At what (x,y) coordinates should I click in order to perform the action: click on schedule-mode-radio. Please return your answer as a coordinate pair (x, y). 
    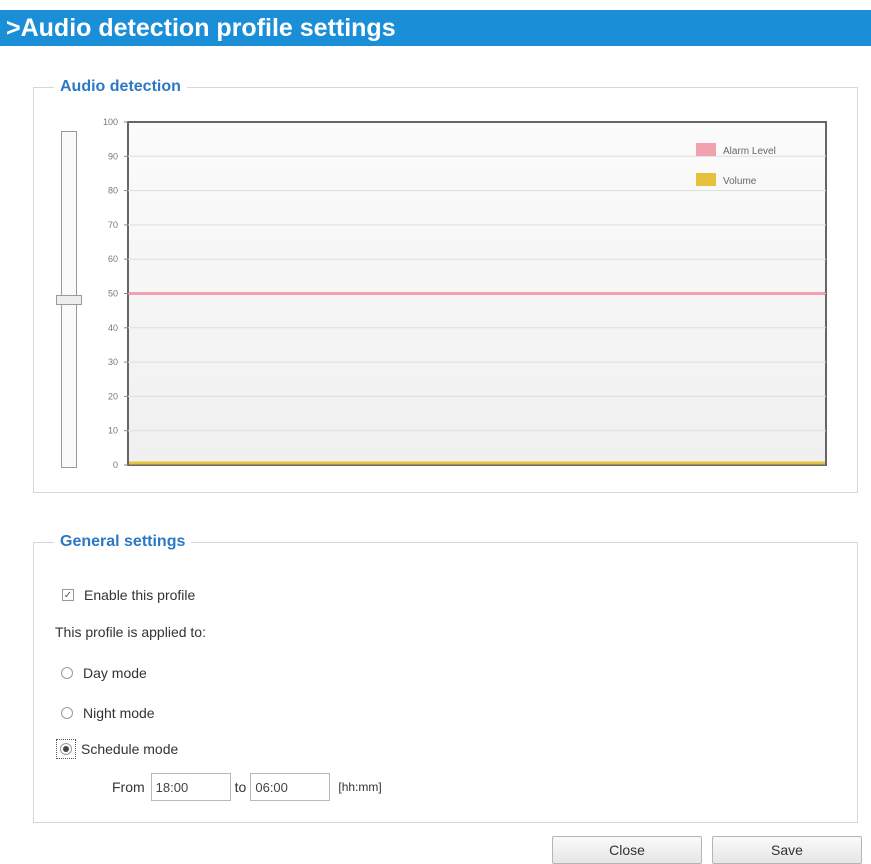
    Looking at the image, I should click on (66, 749).